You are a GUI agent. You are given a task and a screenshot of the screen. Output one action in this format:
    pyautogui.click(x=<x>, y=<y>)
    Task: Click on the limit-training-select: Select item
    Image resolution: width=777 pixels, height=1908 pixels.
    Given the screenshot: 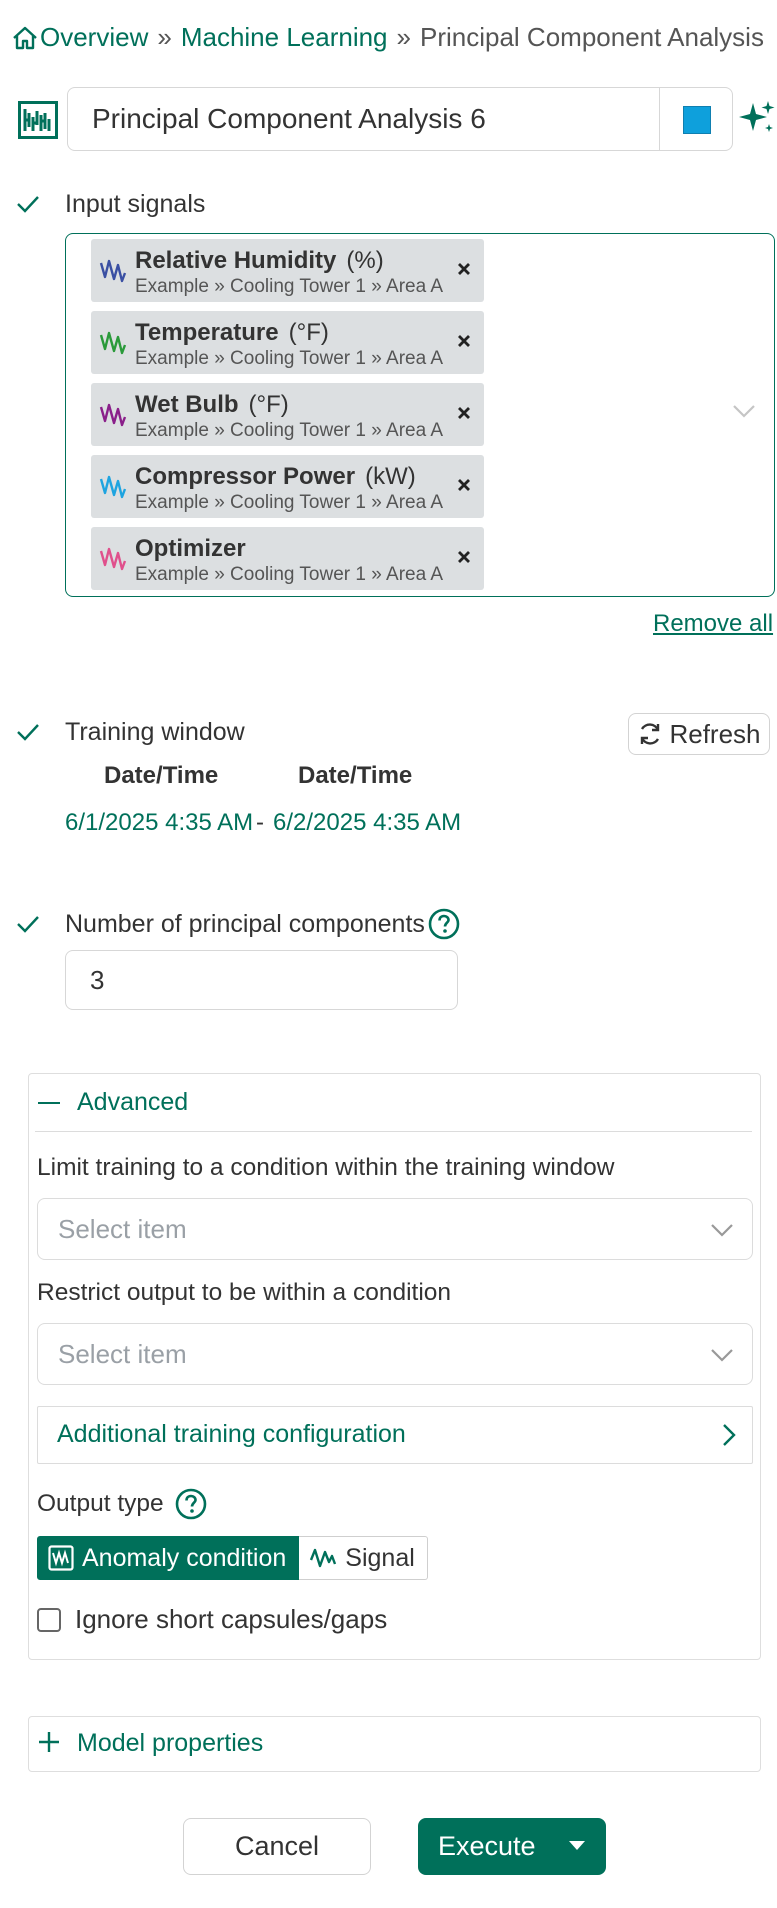 What is the action you would take?
    pyautogui.click(x=395, y=1229)
    